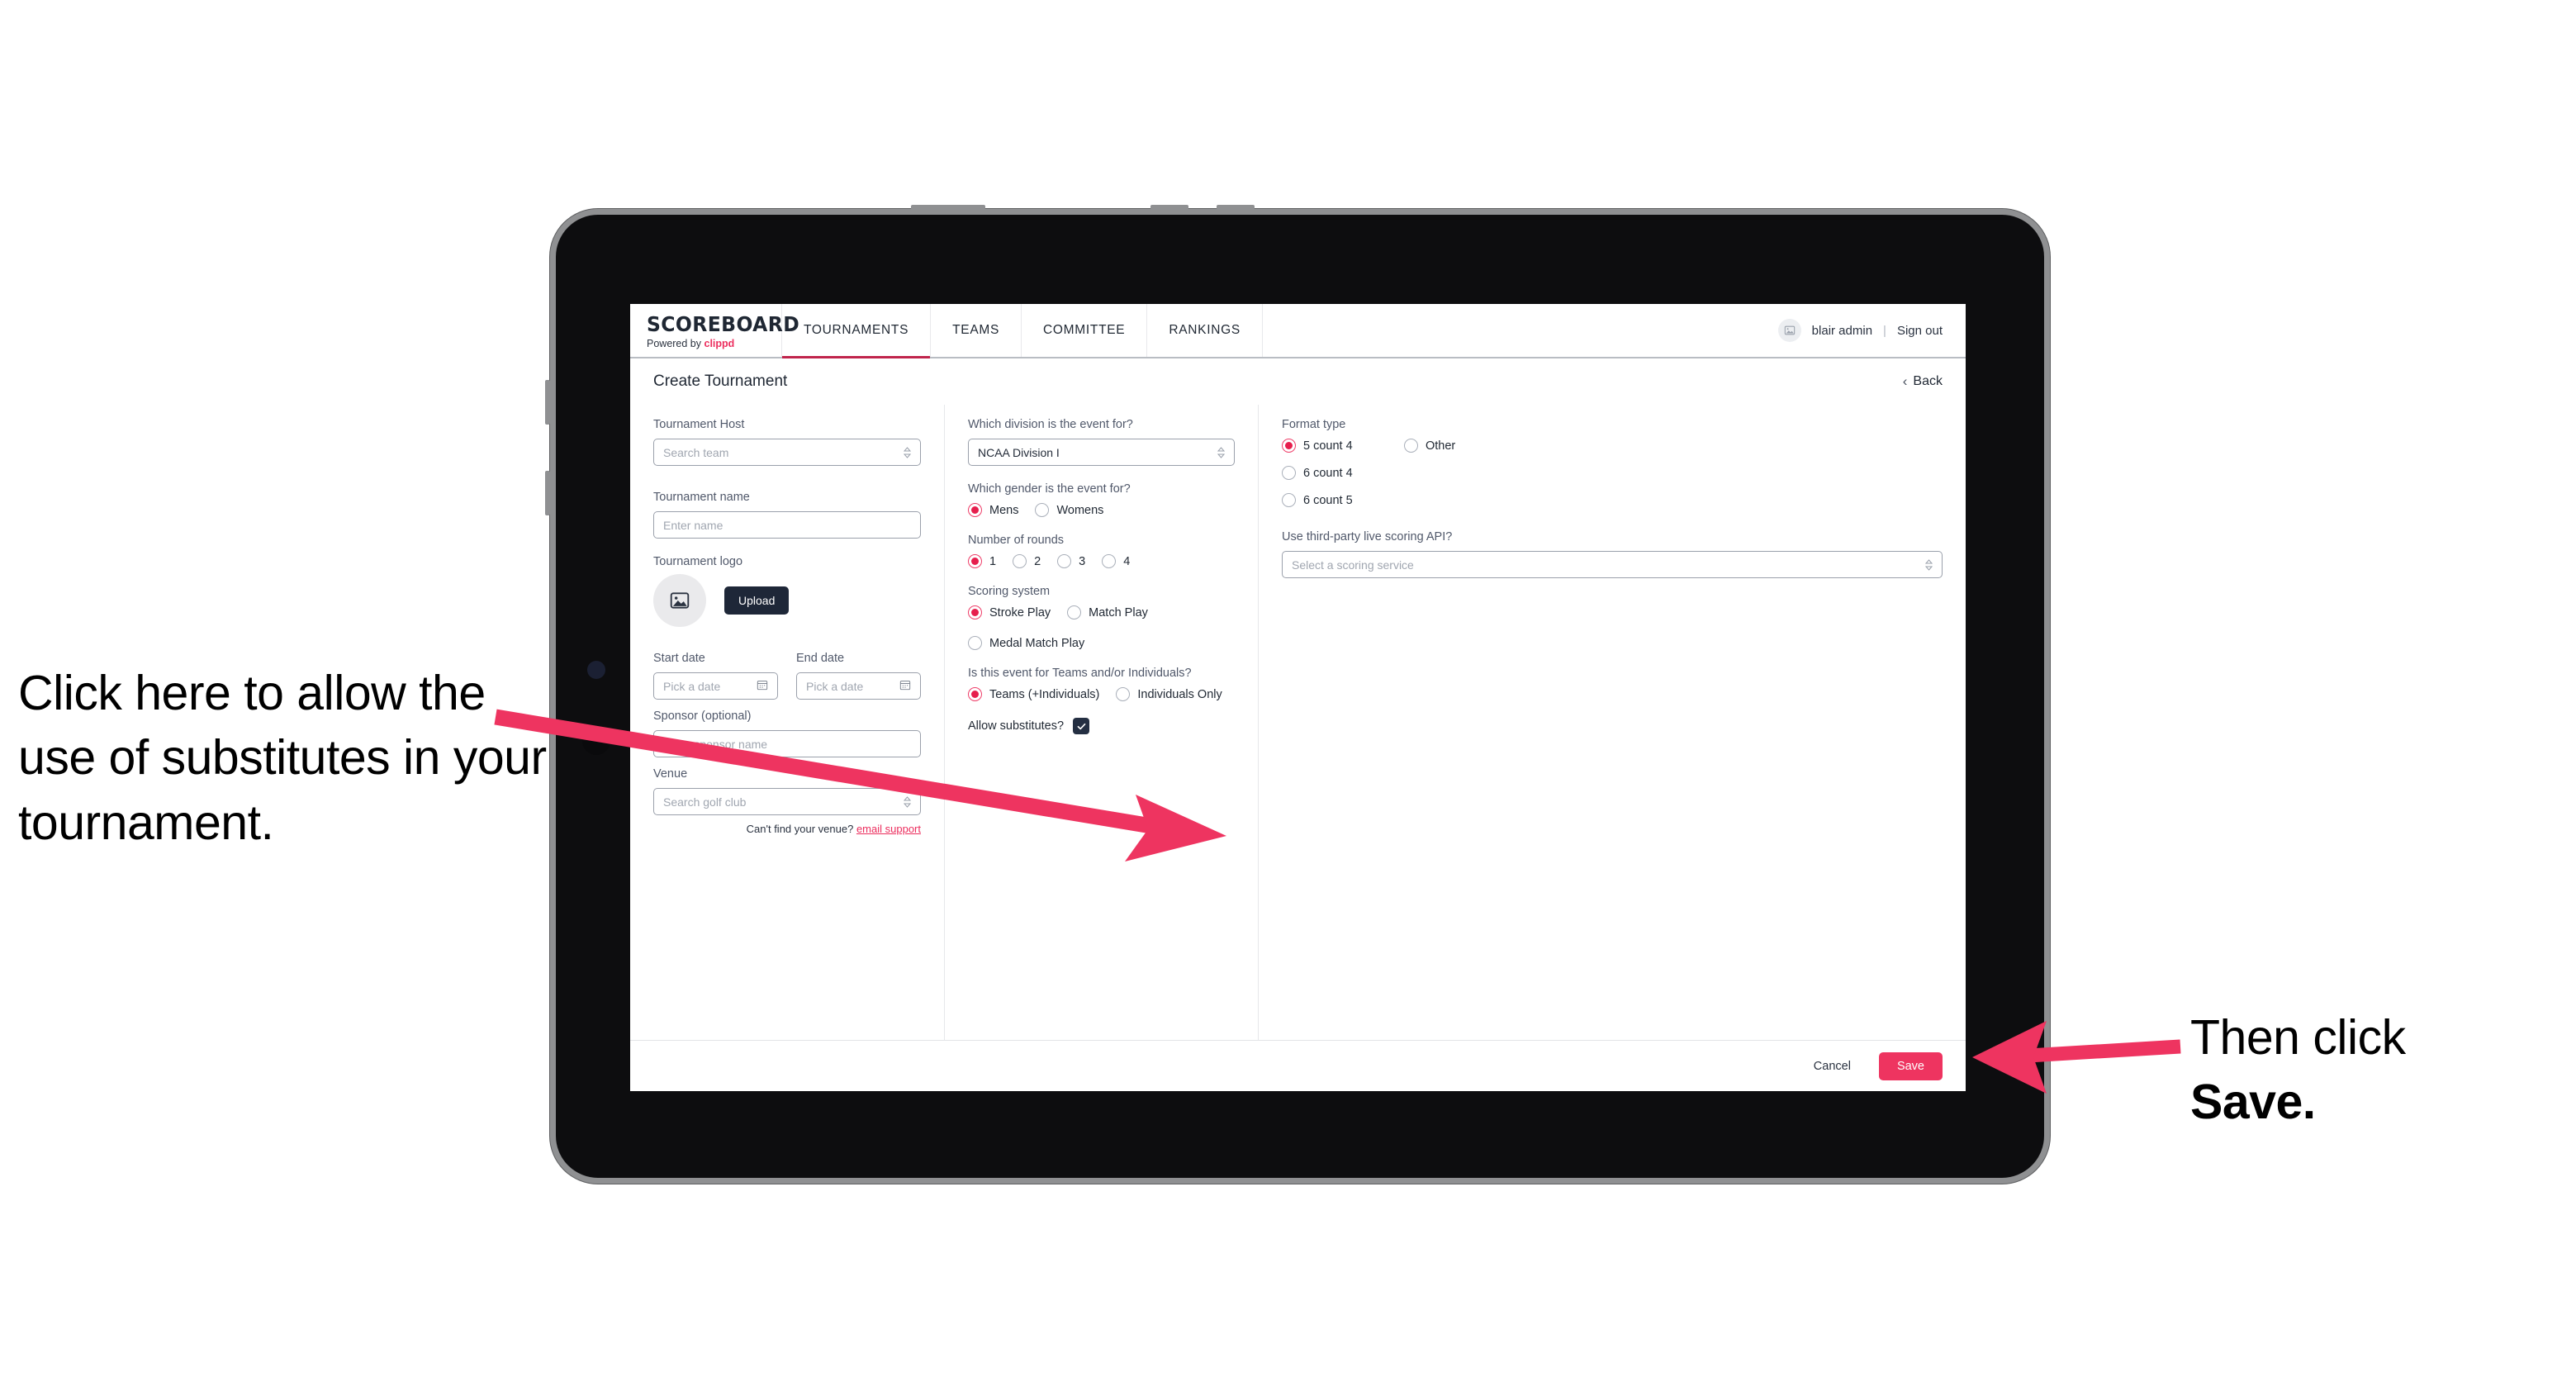  I want to click on sponsor-placeholder: Enter sponsor name, so click(715, 744).